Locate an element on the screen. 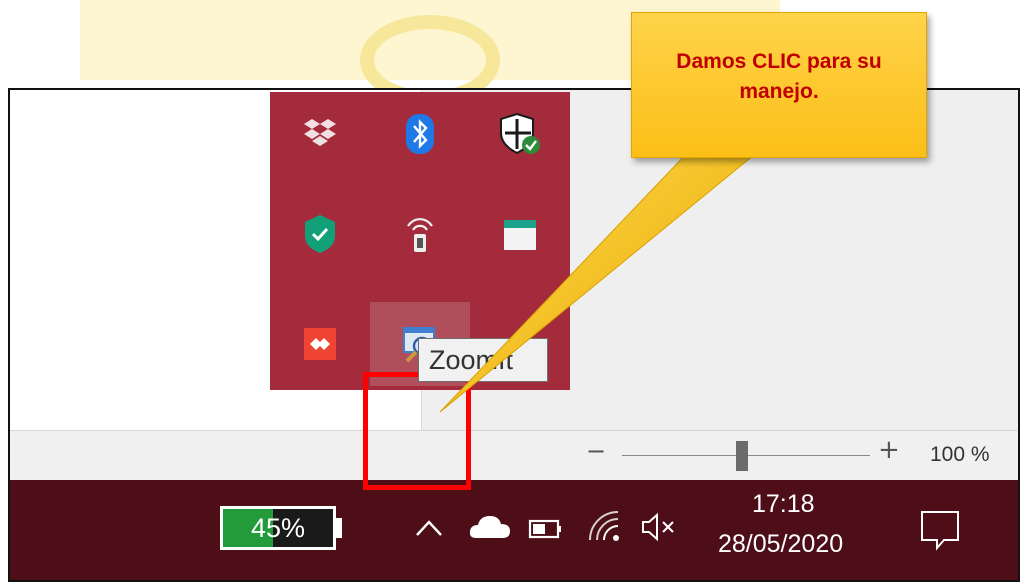 This screenshot has width=1025, height=585. callout-note: Damos CLIC para su manejo. is located at coordinates (779, 85).